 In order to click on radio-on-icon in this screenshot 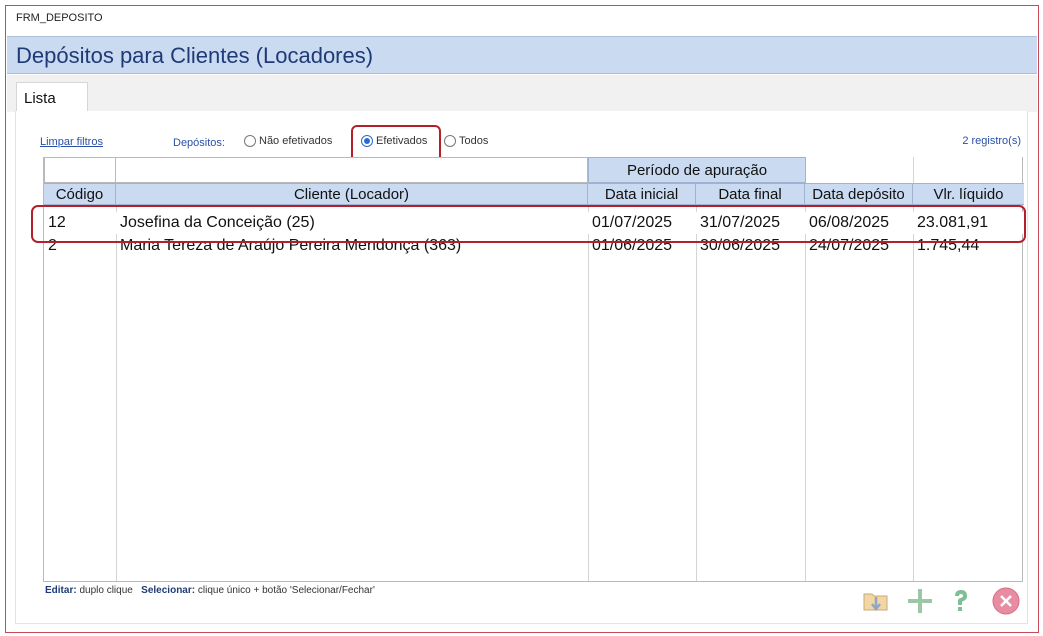, I will do `click(367, 141)`.